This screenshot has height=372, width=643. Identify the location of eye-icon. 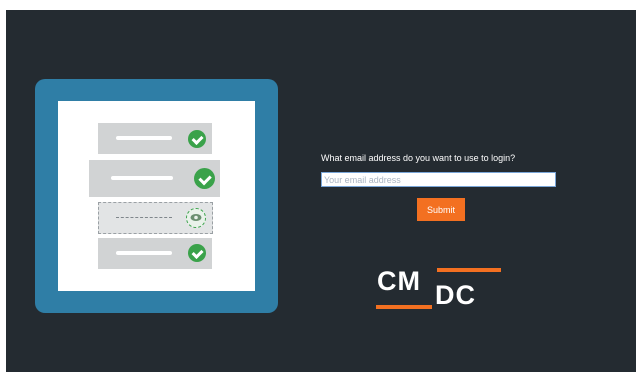
(196, 218).